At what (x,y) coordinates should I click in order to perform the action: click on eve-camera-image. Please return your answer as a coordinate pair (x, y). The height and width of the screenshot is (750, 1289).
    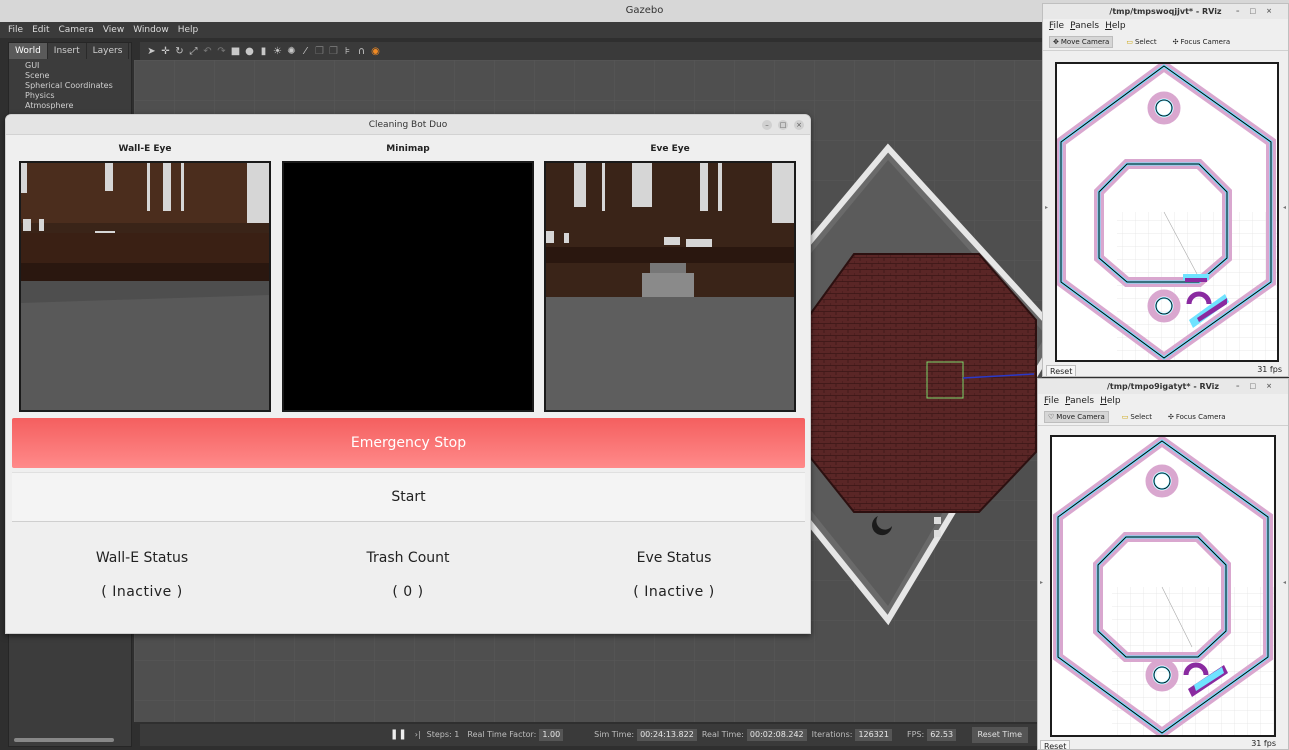
    Looking at the image, I should click on (670, 286).